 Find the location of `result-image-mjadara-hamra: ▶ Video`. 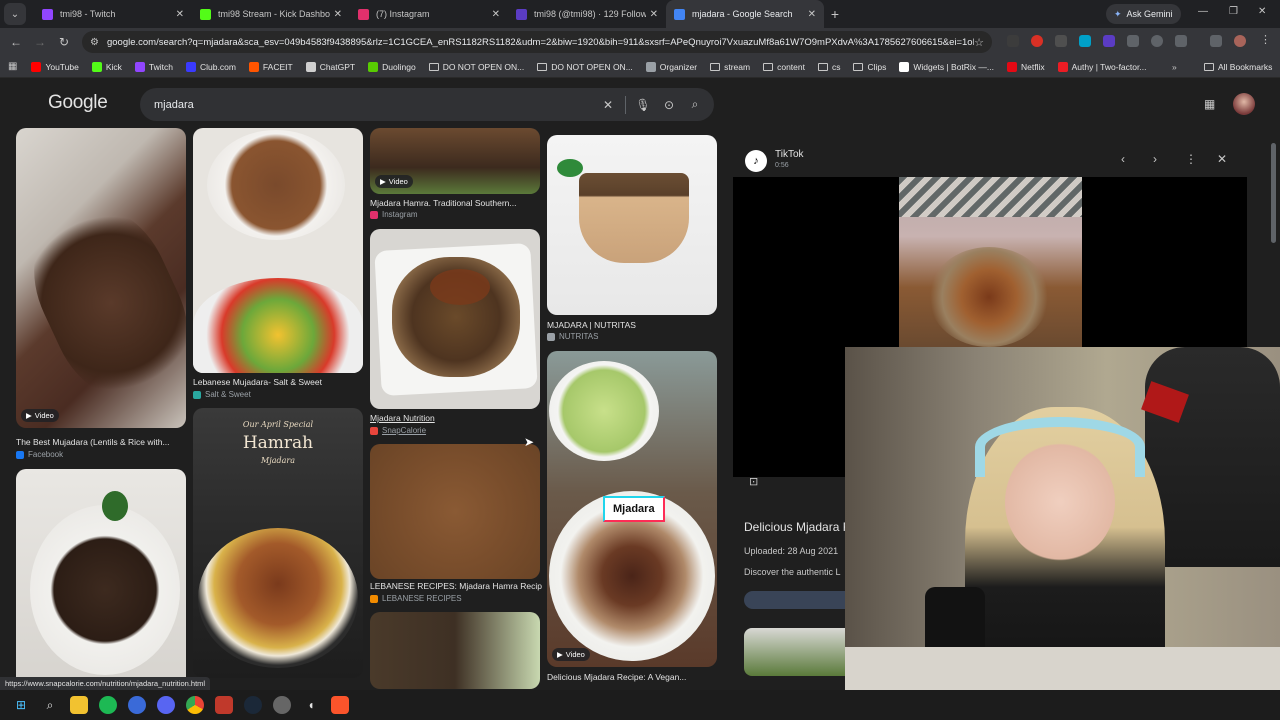

result-image-mjadara-hamra: ▶ Video is located at coordinates (455, 161).